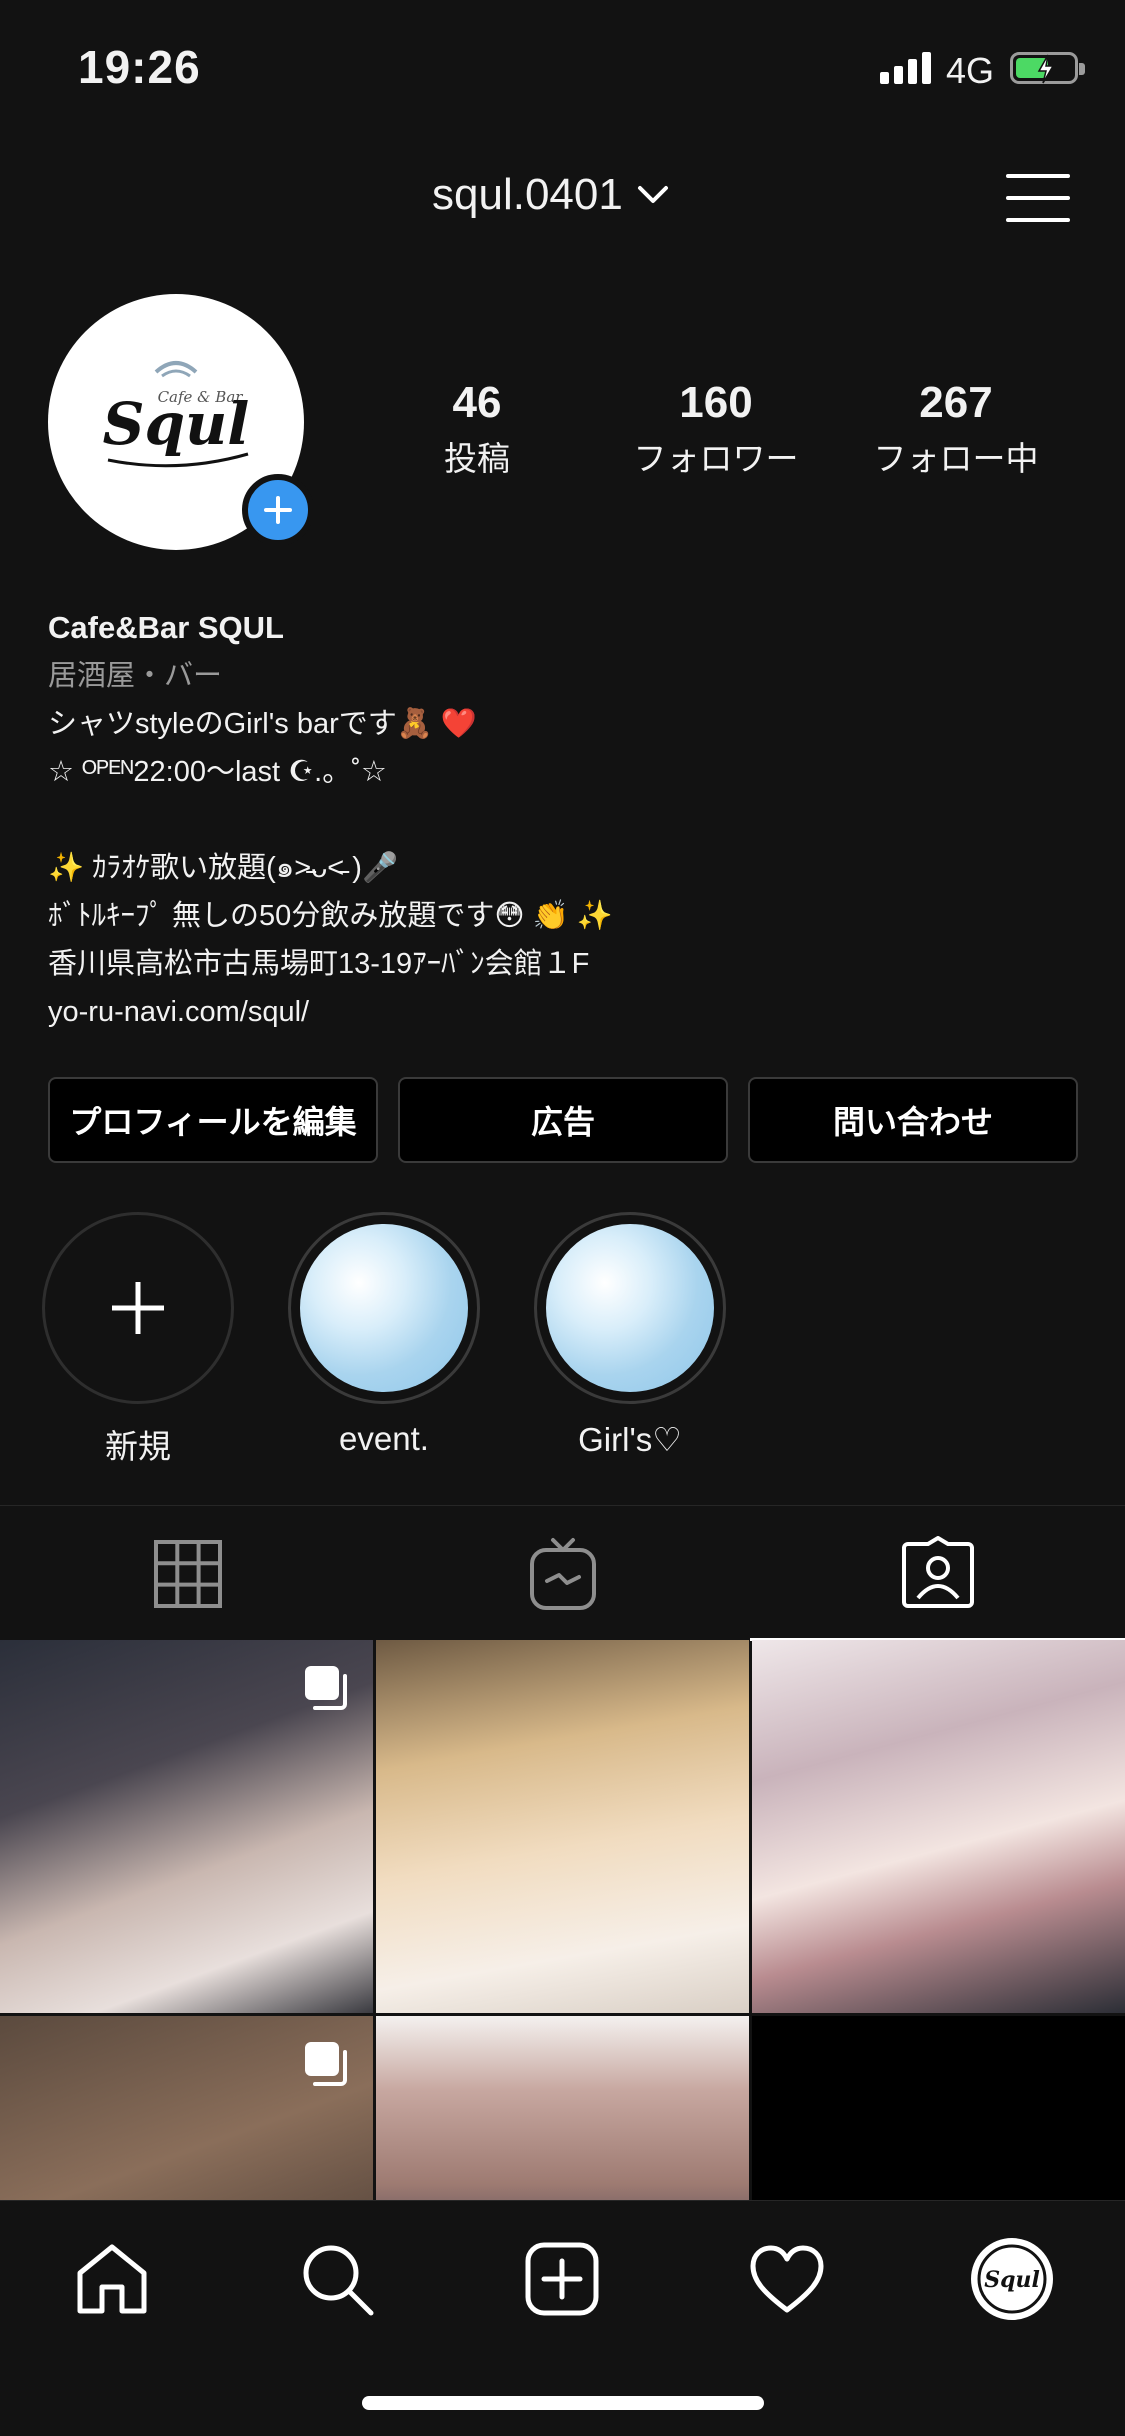 The height and width of the screenshot is (2436, 1125). I want to click on highlight-event: event., so click(384, 1335).